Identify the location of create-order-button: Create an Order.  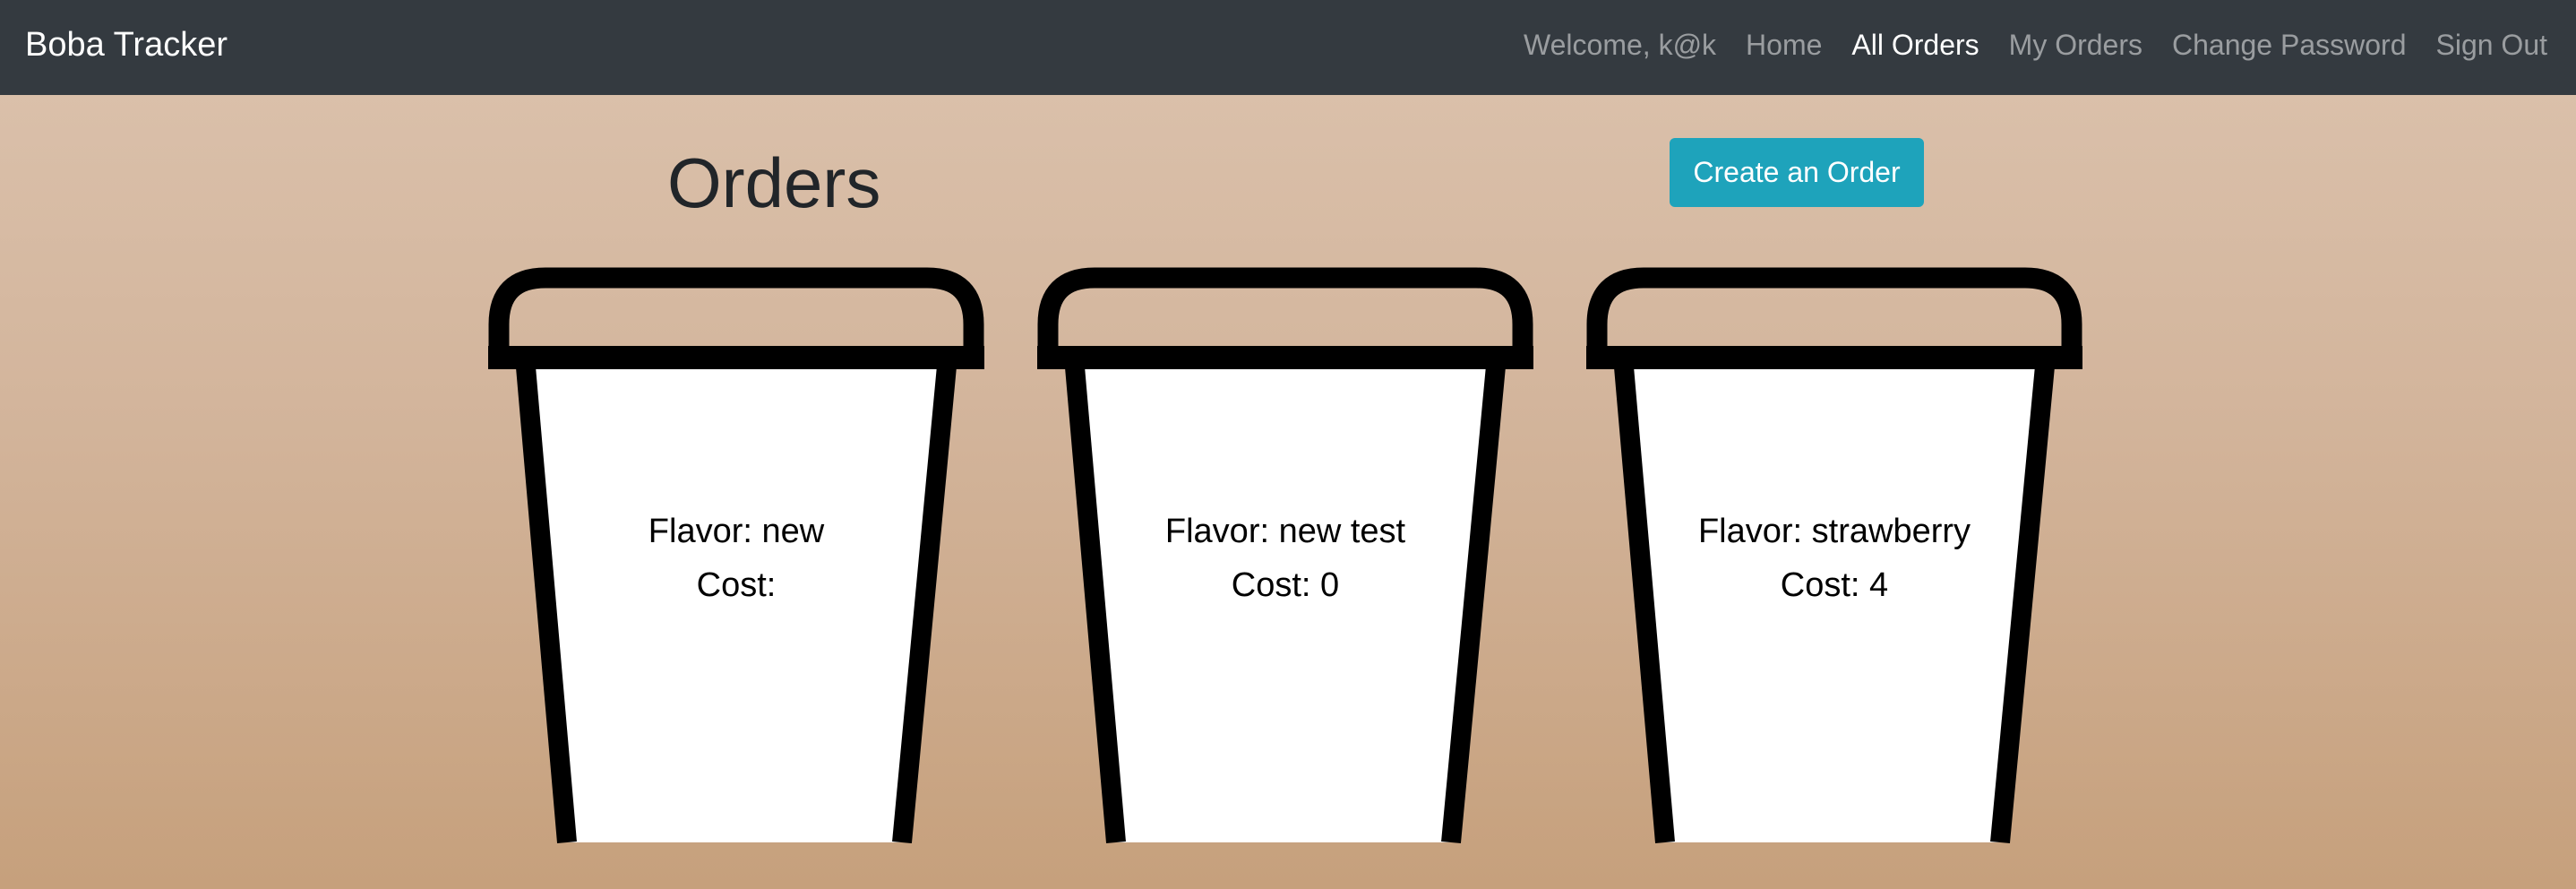
(1797, 172).